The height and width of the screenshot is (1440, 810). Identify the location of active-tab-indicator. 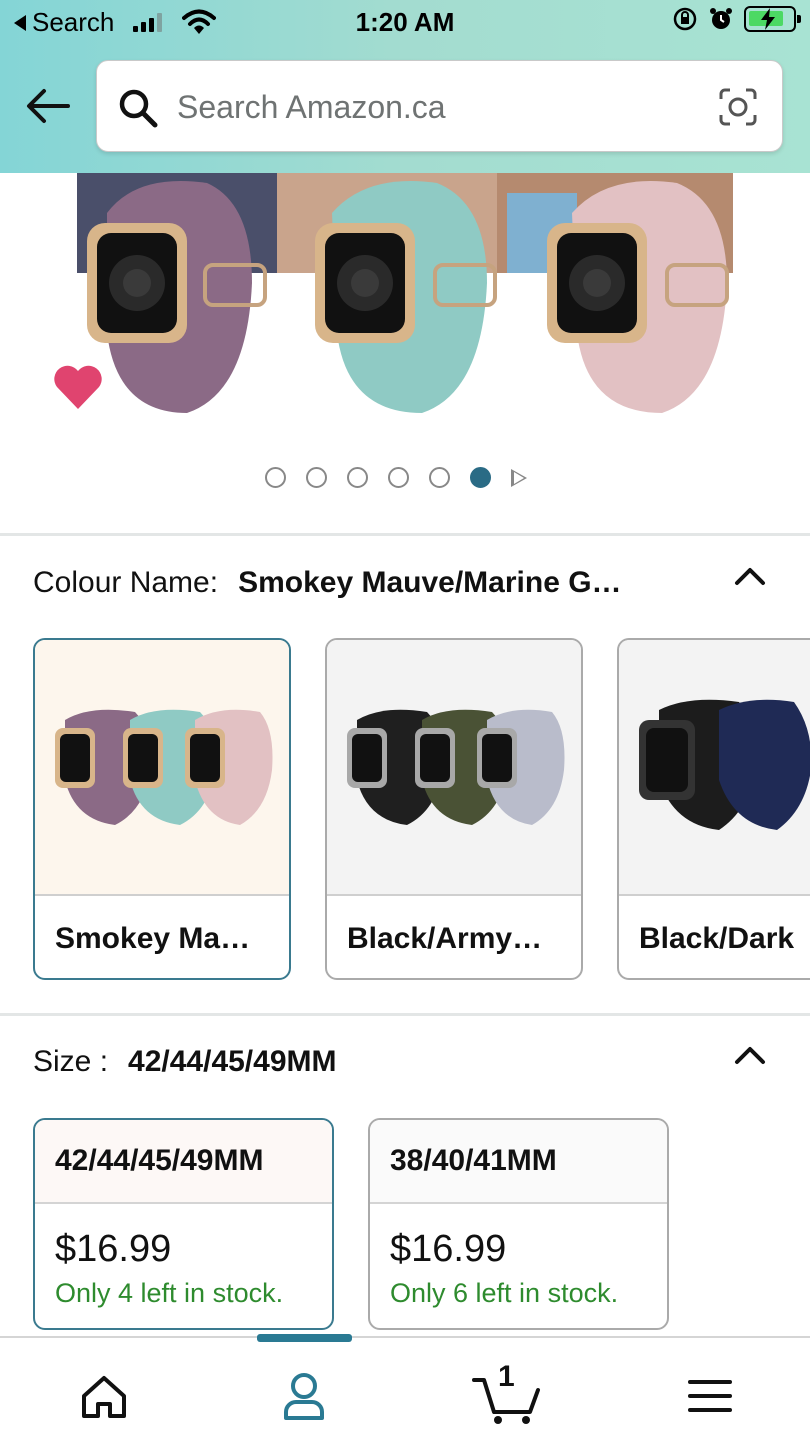
(304, 1338).